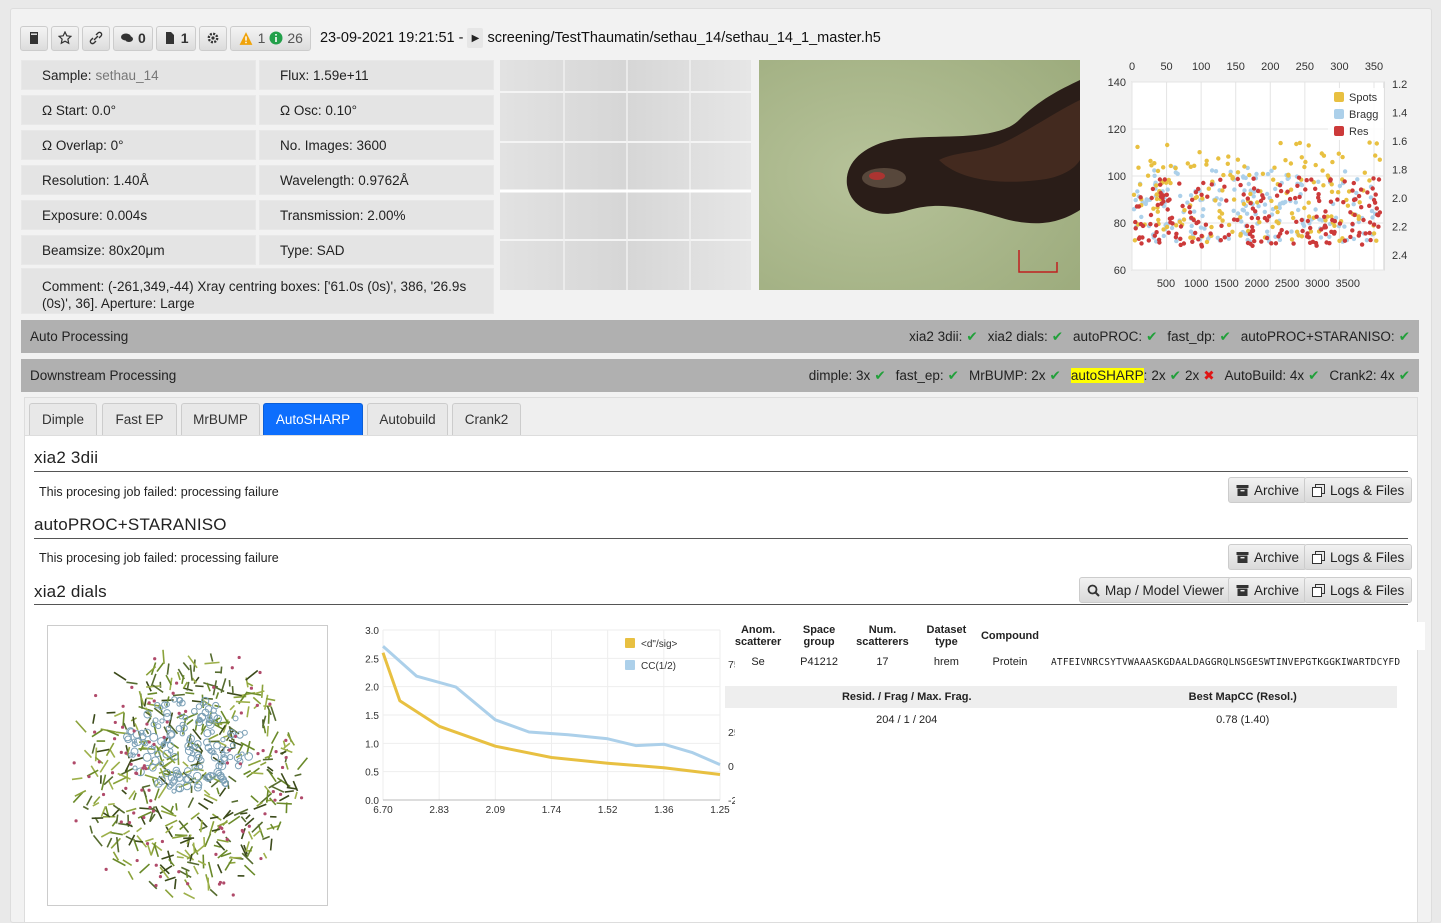  Describe the element at coordinates (552, 810) in the screenshot. I see `x-tick-label: 1.74` at that location.